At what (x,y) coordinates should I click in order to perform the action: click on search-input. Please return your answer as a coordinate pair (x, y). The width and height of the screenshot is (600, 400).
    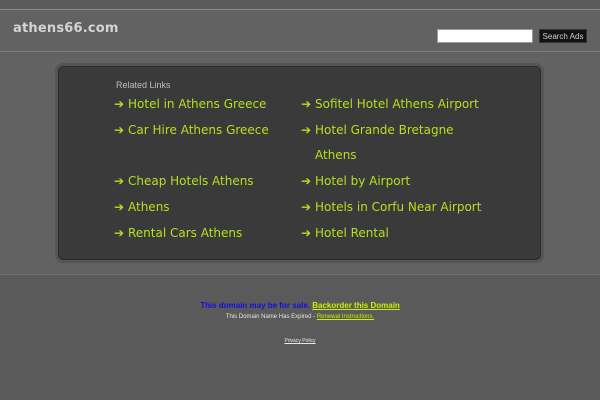
    Looking at the image, I should click on (485, 36).